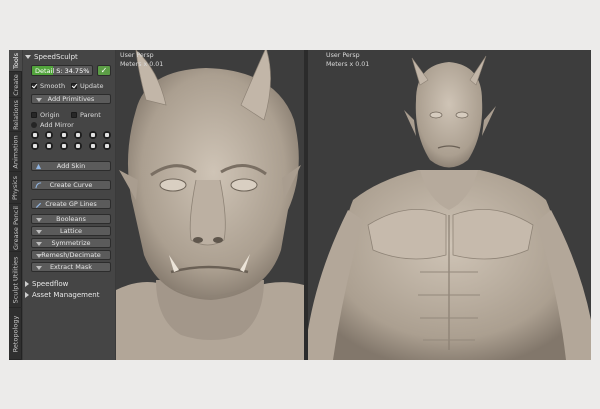  Describe the element at coordinates (35, 135) in the screenshot. I see `sphere-primitive-icon` at that location.